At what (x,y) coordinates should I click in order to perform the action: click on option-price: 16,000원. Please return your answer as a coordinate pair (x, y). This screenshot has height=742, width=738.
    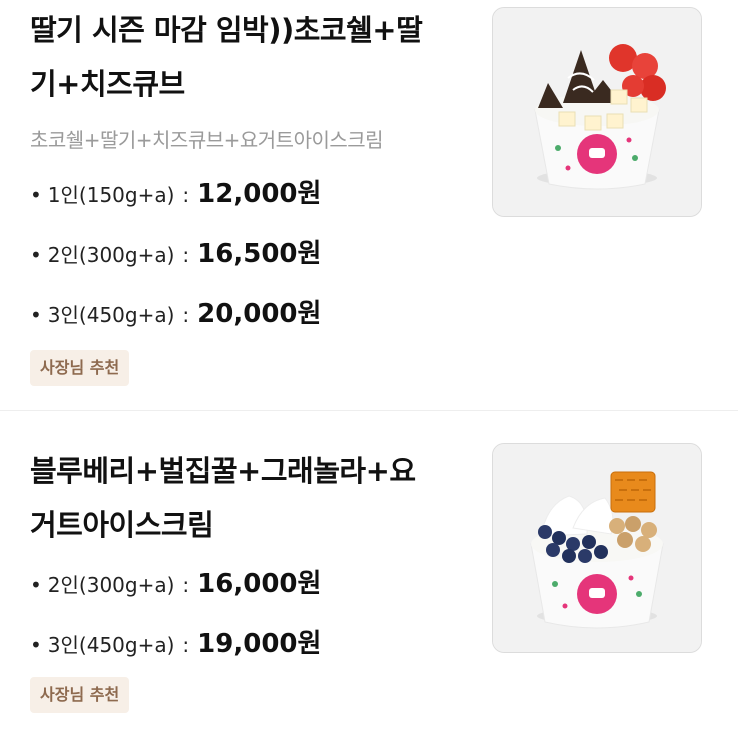
    Looking at the image, I should click on (259, 584).